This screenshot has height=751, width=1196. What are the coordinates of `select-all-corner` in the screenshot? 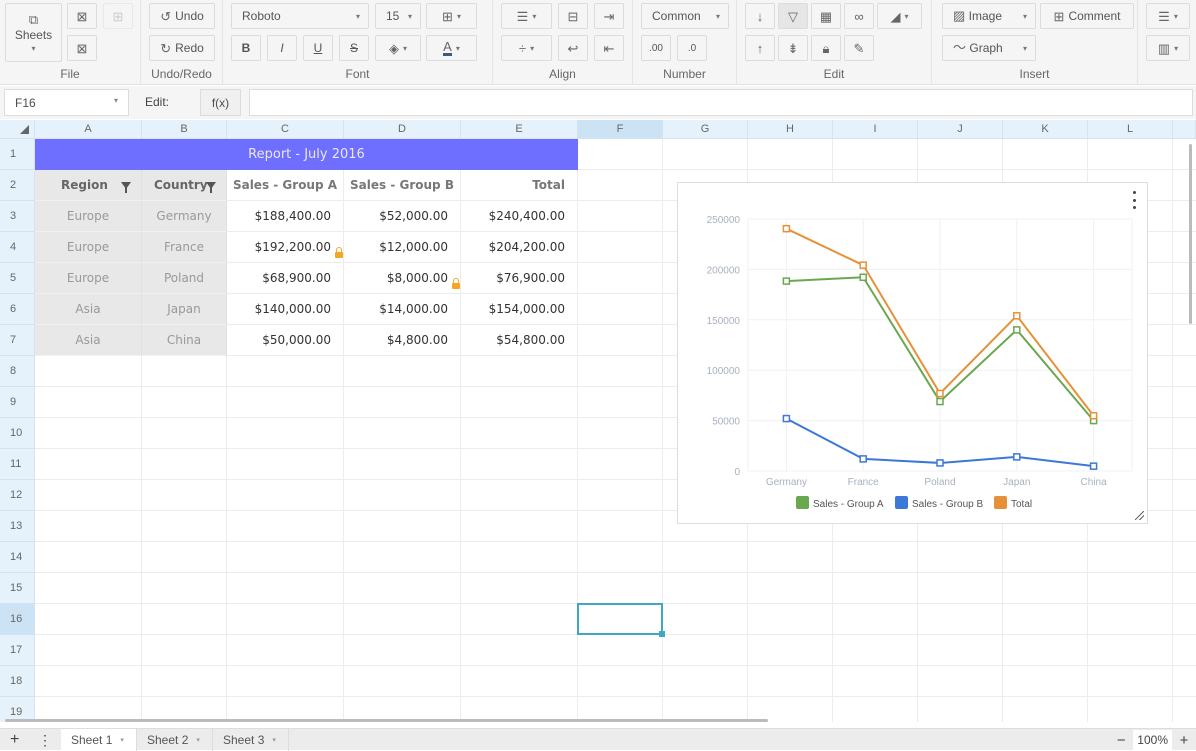 It's located at (17, 129).